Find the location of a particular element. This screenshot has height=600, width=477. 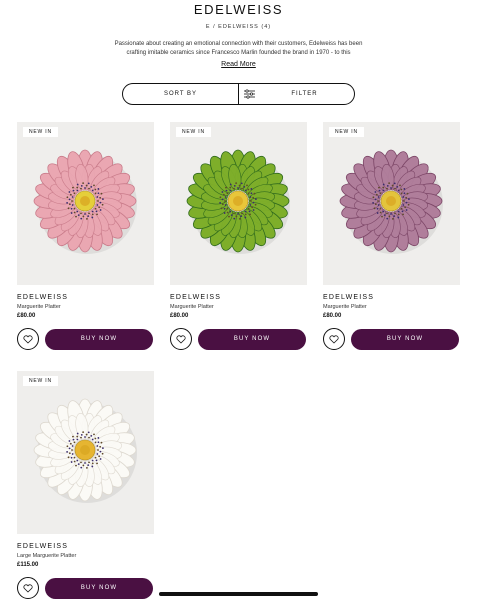

sort-filter-bar: SORT BY FILTER is located at coordinates (238, 94).